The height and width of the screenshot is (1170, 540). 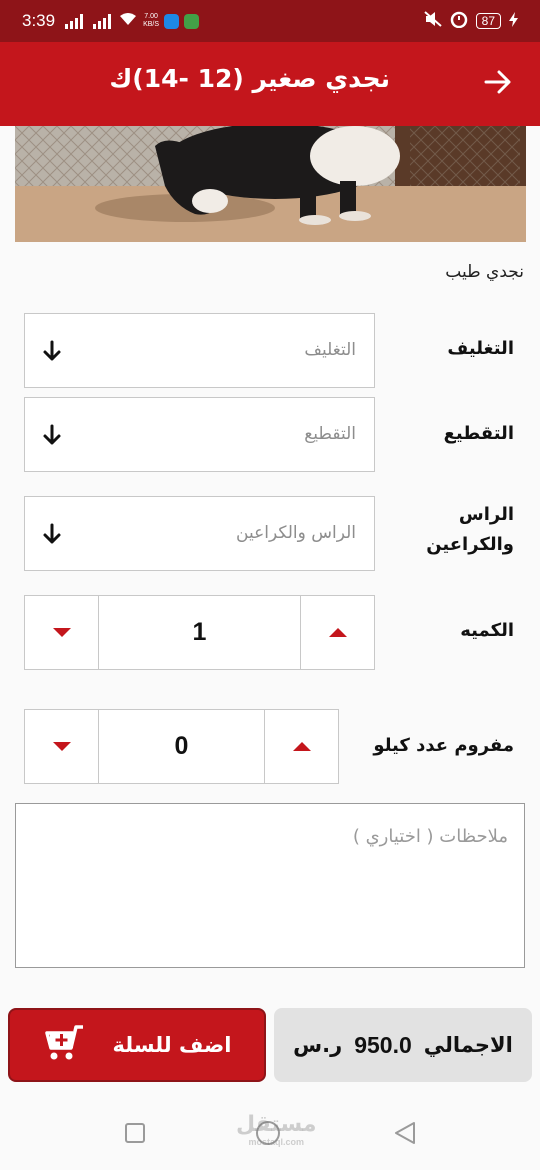 I want to click on watermark: مستقل mostaql.com, so click(x=276, y=1129).